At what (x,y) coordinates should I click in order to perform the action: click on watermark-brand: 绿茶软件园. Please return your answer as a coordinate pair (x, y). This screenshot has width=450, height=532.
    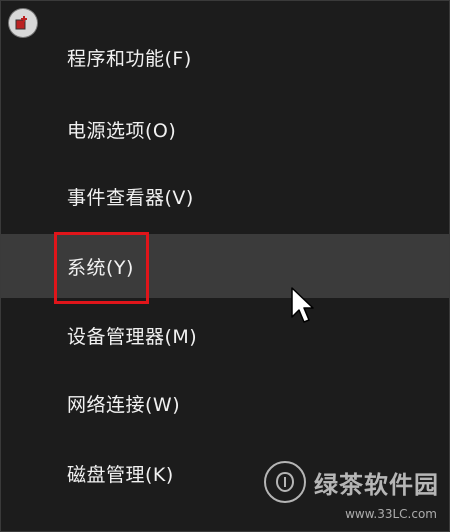
    Looking at the image, I should click on (376, 484).